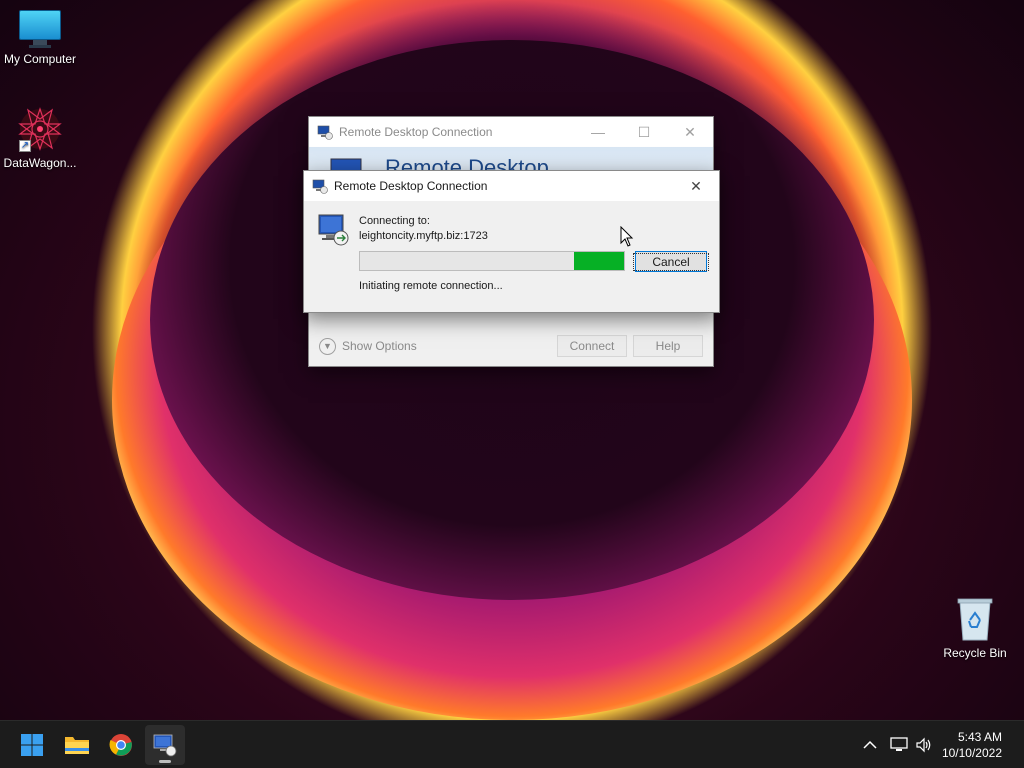 Image resolution: width=1024 pixels, height=768 pixels. What do you see at coordinates (40, 129) in the screenshot?
I see `datawagon-app-icon: ↗` at bounding box center [40, 129].